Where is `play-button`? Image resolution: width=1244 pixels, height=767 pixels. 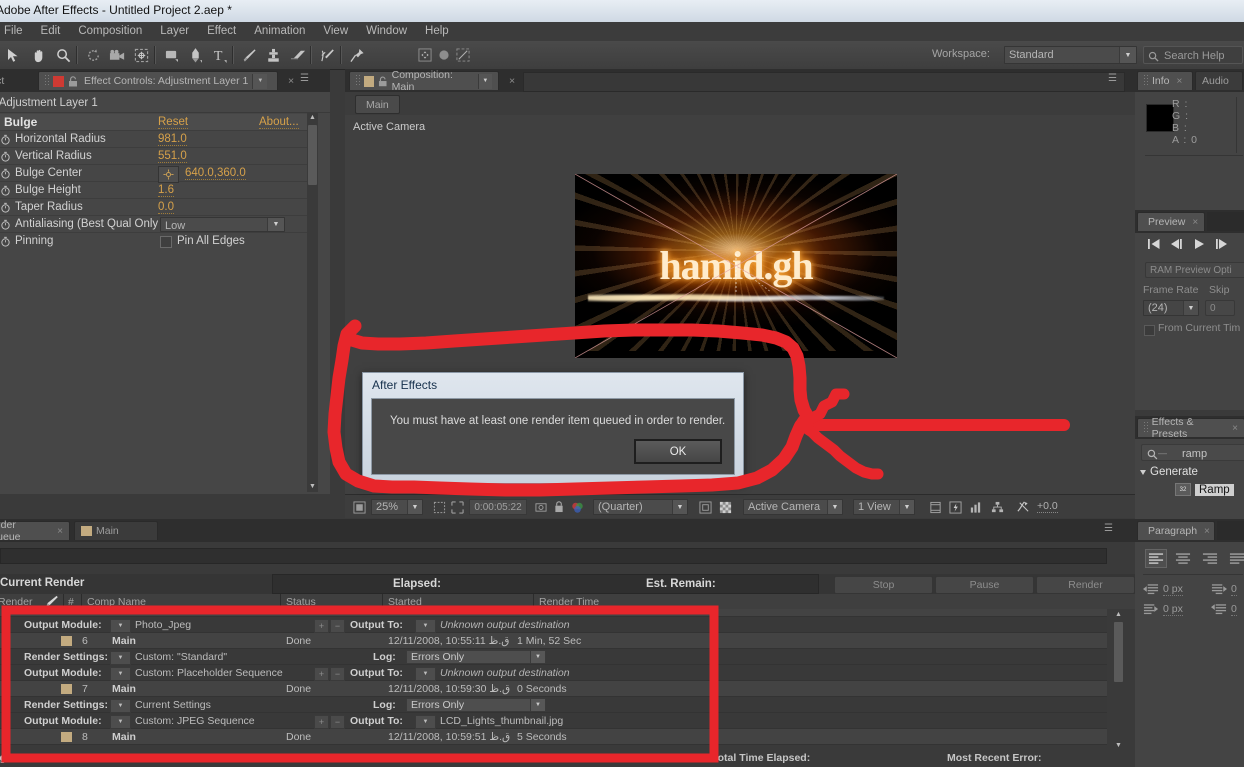
play-button is located at coordinates (1199, 245).